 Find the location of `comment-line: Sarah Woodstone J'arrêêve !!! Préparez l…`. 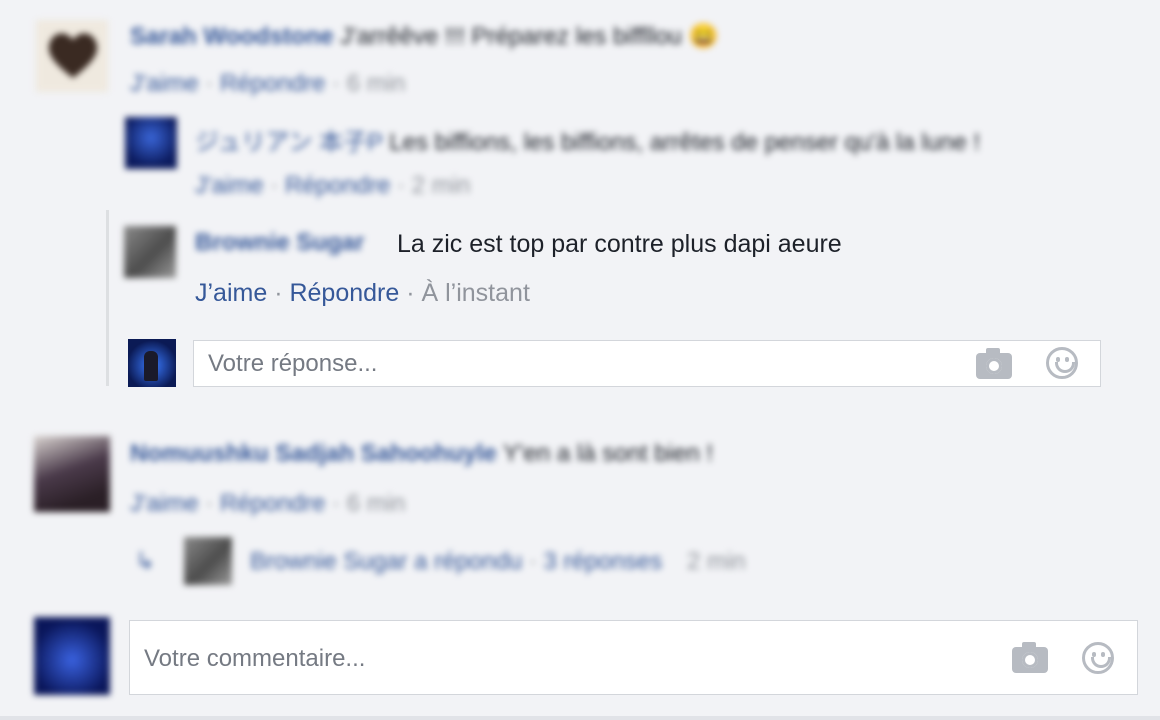

comment-line: Sarah Woodstone J'arrêêve !!! Préparez l… is located at coordinates (424, 36).